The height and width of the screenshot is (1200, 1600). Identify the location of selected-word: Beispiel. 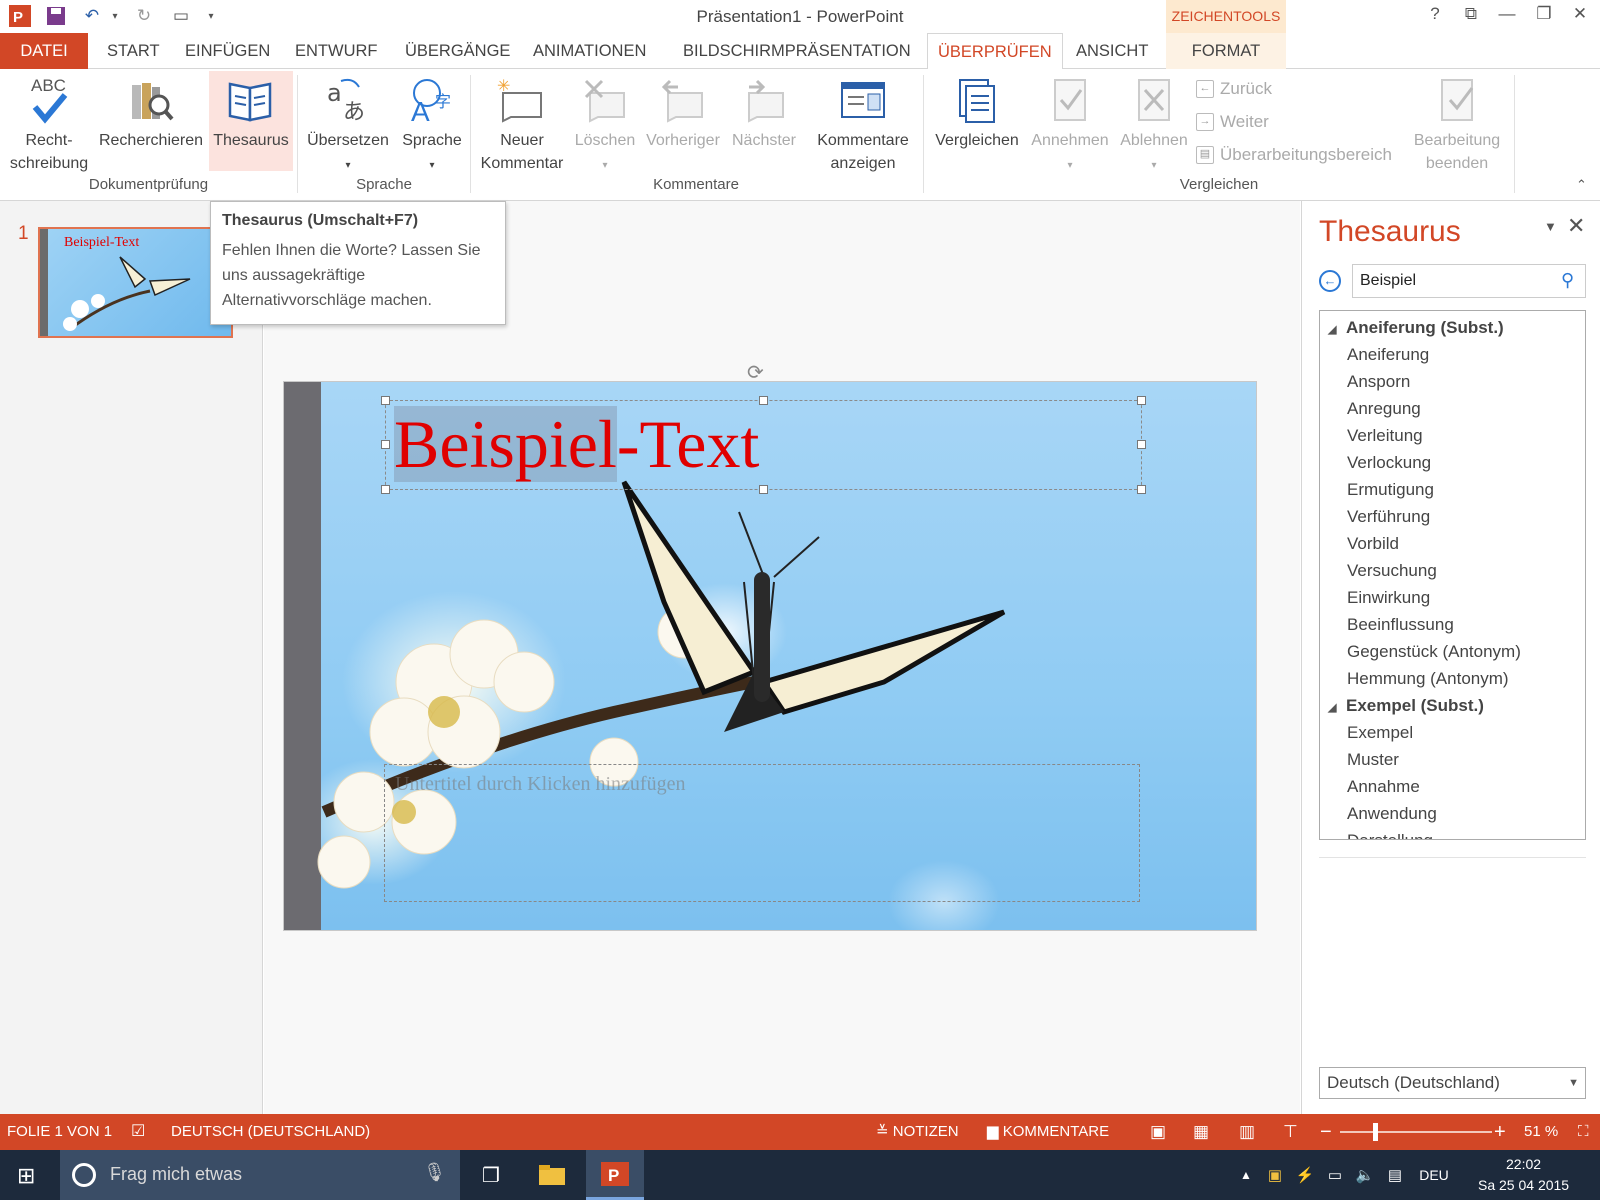
(505, 444).